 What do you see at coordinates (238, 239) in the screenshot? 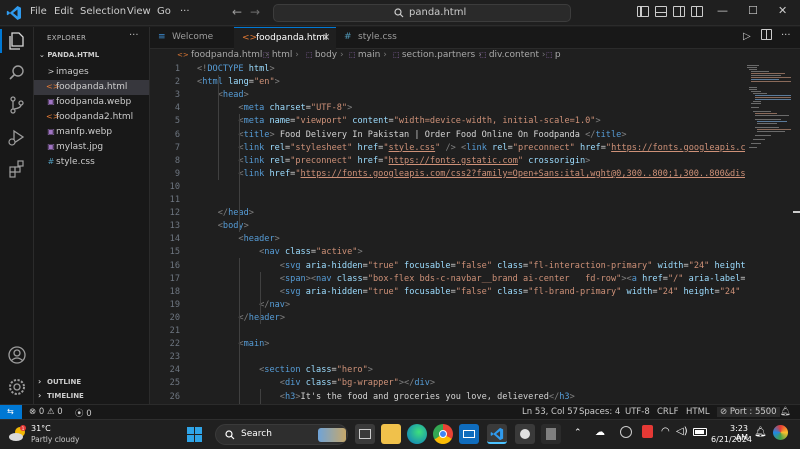
I see `code-line: <header>` at bounding box center [238, 239].